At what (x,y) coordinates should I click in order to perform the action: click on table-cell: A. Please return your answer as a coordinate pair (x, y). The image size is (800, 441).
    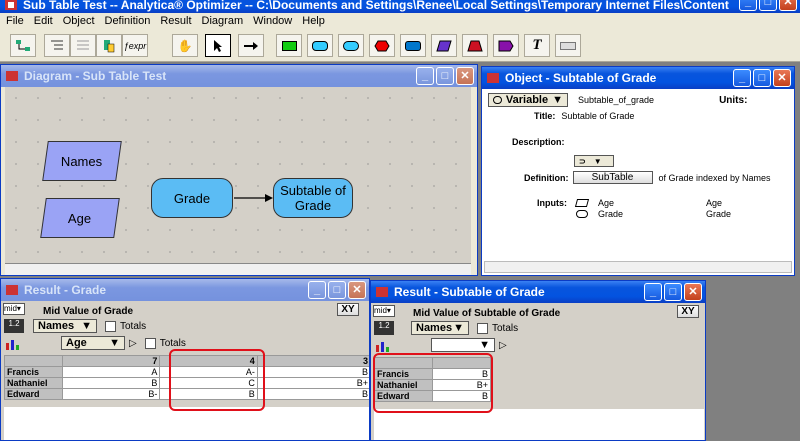
    Looking at the image, I should click on (111, 372).